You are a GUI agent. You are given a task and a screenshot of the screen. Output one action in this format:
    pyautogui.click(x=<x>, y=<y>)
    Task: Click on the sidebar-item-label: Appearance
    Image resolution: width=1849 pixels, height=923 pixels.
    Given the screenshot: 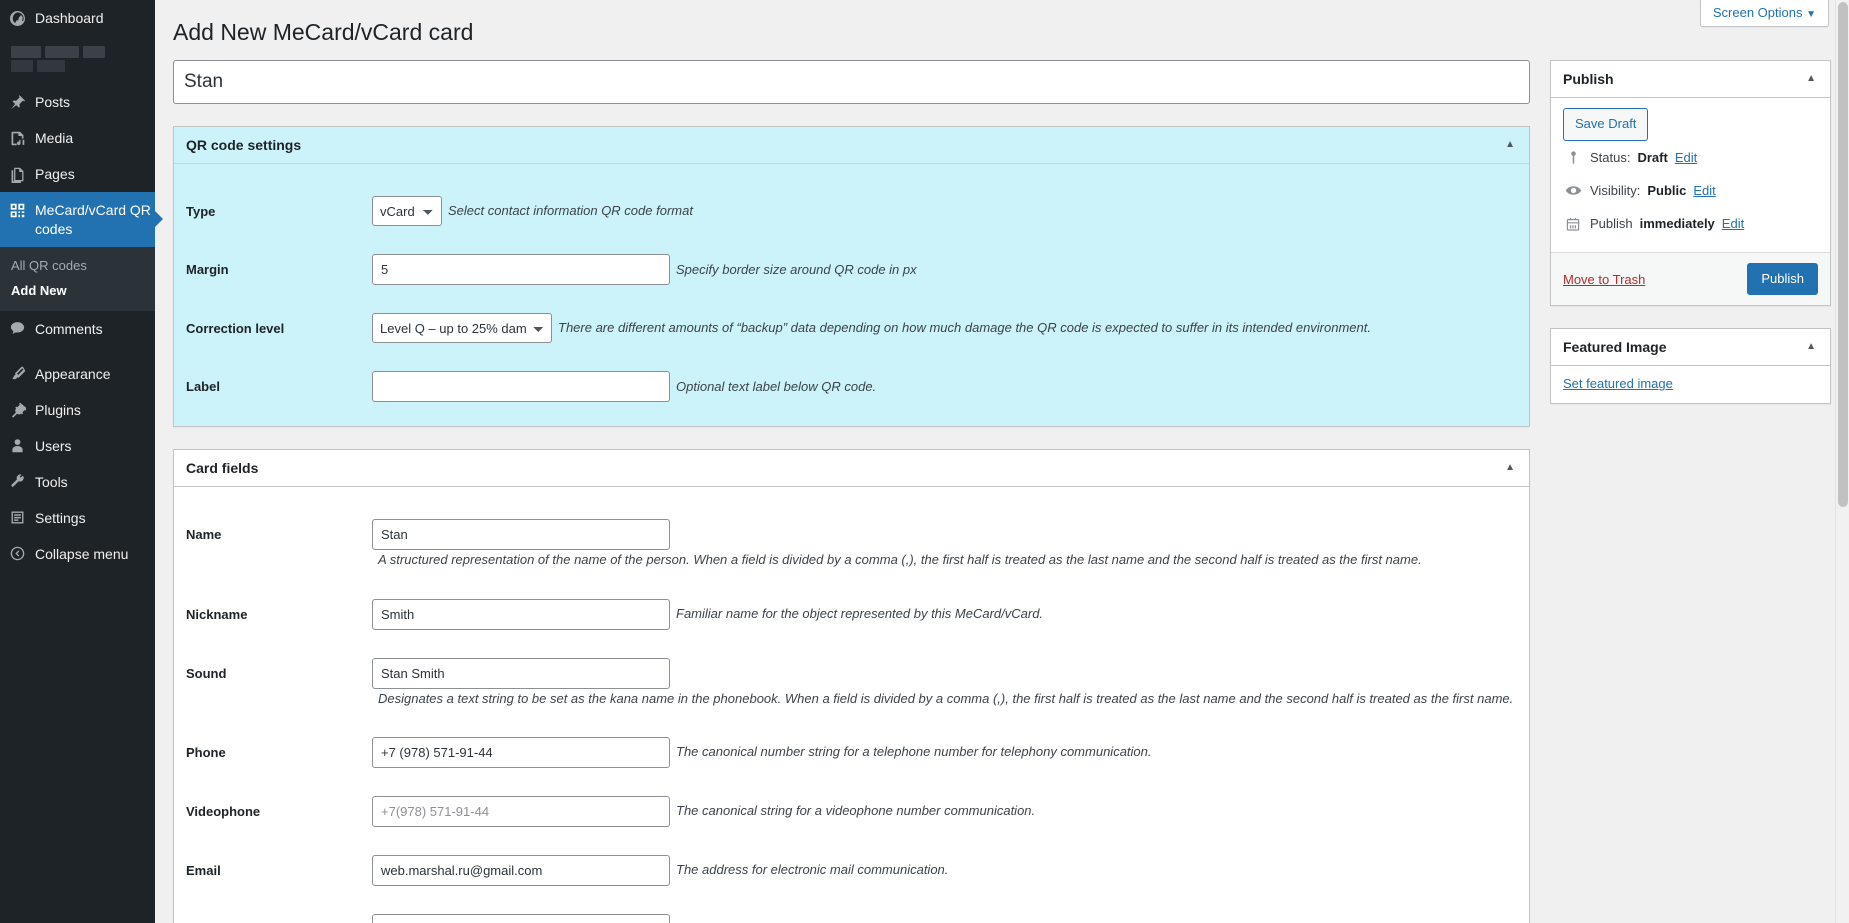 What is the action you would take?
    pyautogui.click(x=73, y=373)
    